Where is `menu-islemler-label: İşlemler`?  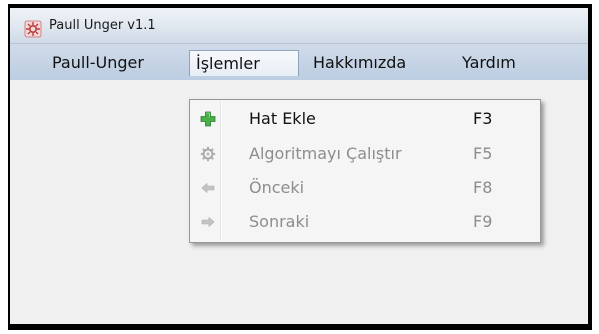 menu-islemler-label: İşlemler is located at coordinates (228, 63).